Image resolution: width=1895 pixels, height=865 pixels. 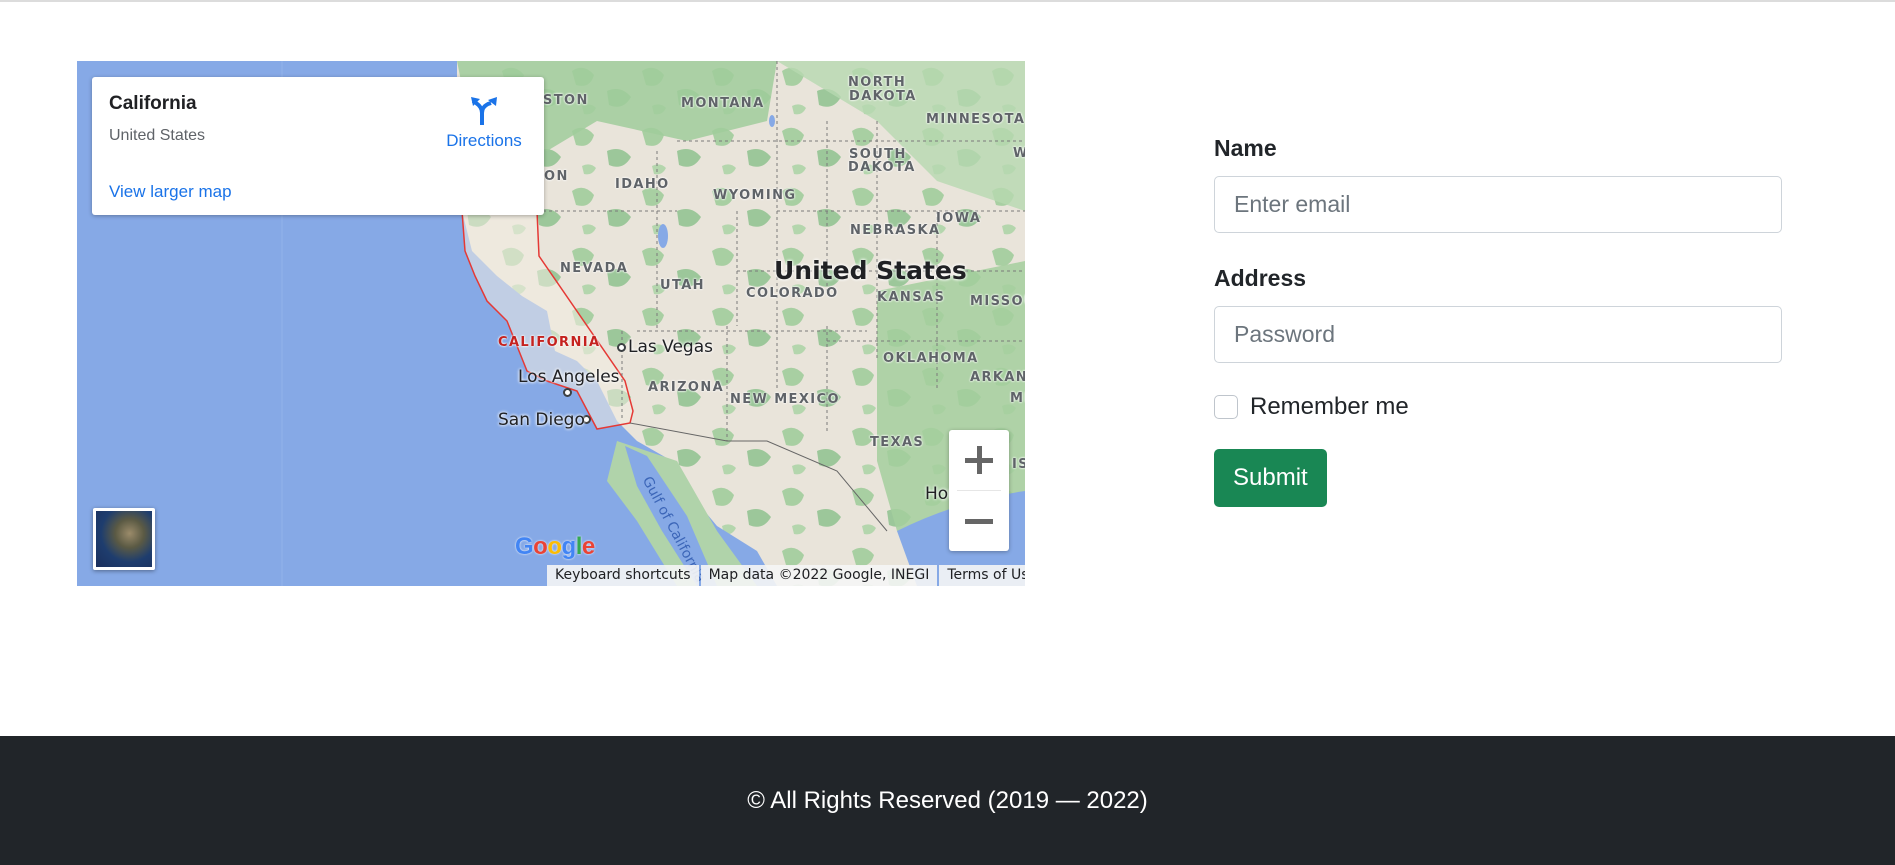 What do you see at coordinates (157, 135) in the screenshot?
I see `place-subtitle: United States` at bounding box center [157, 135].